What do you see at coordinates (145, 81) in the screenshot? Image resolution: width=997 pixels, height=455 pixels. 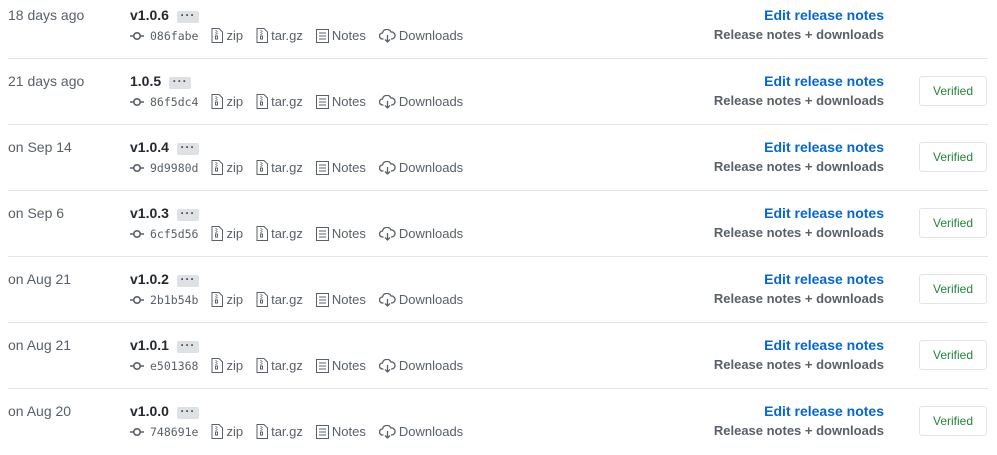 I see `tag-link: 1.0.5` at bounding box center [145, 81].